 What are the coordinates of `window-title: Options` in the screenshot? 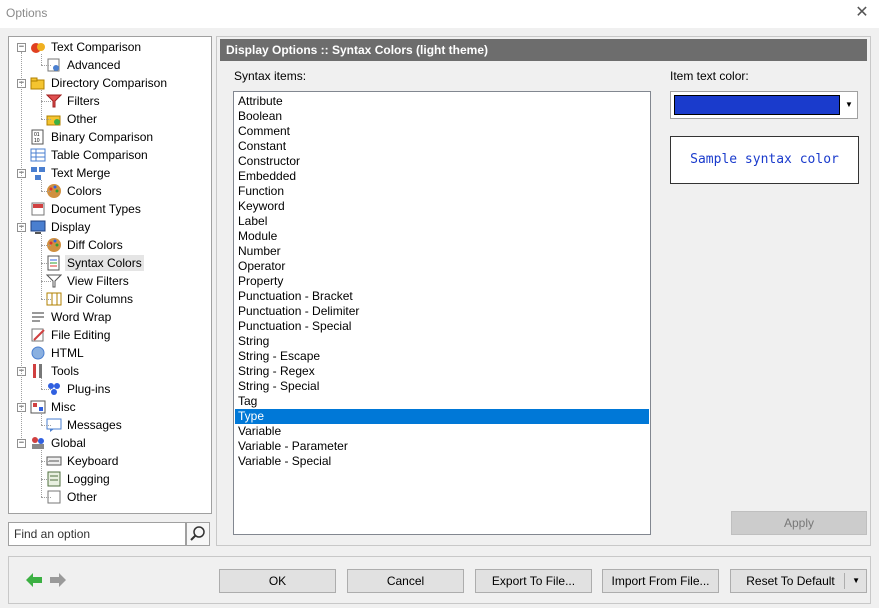 It's located at (27, 13).